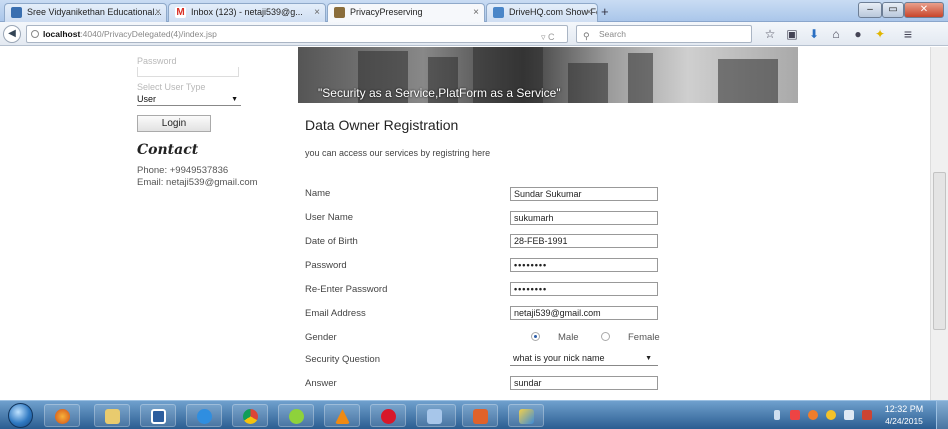 Image resolution: width=948 pixels, height=429 pixels. Describe the element at coordinates (584, 241) in the screenshot. I see `dob-field: 28-FEB-1991` at that location.